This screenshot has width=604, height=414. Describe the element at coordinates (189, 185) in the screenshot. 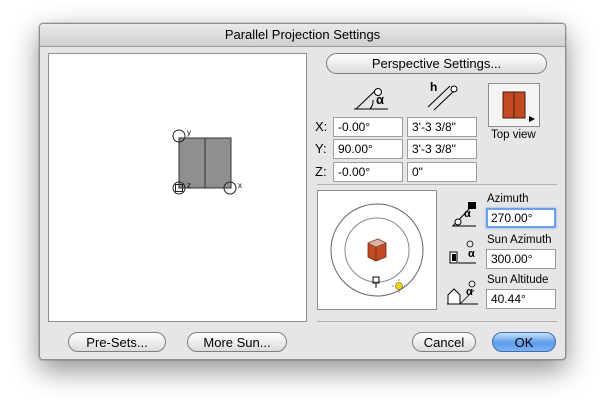

I see `axis-z-label: z` at that location.